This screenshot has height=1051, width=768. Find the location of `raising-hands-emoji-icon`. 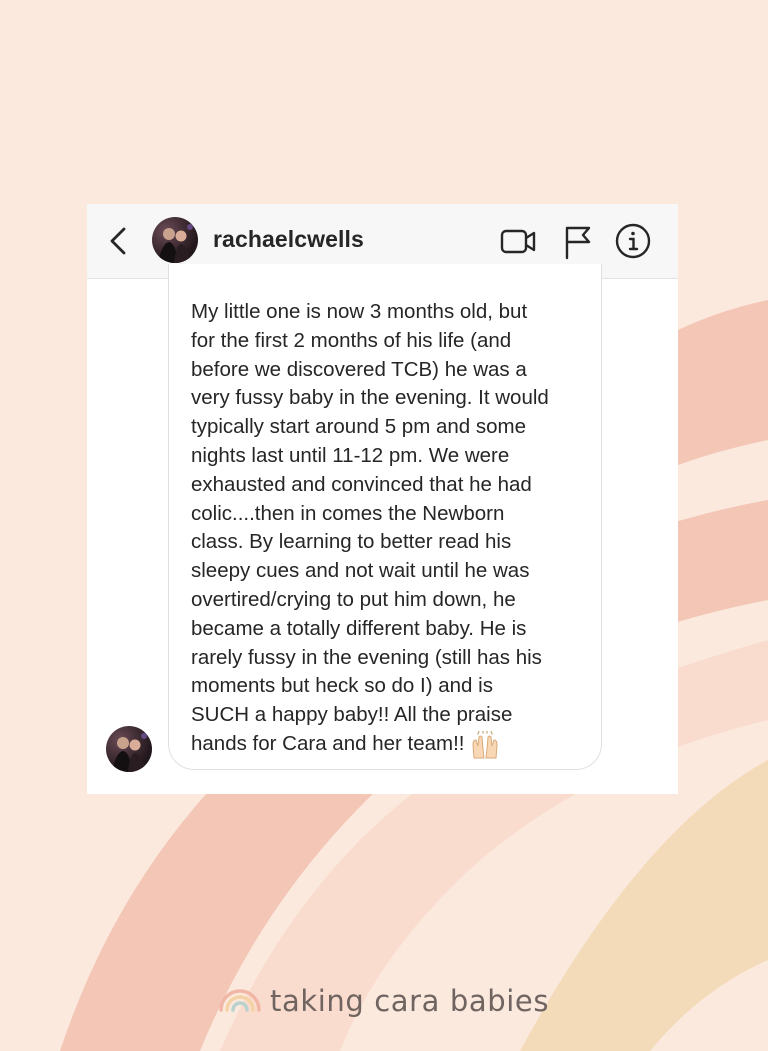

raising-hands-emoji-icon is located at coordinates (485, 744).